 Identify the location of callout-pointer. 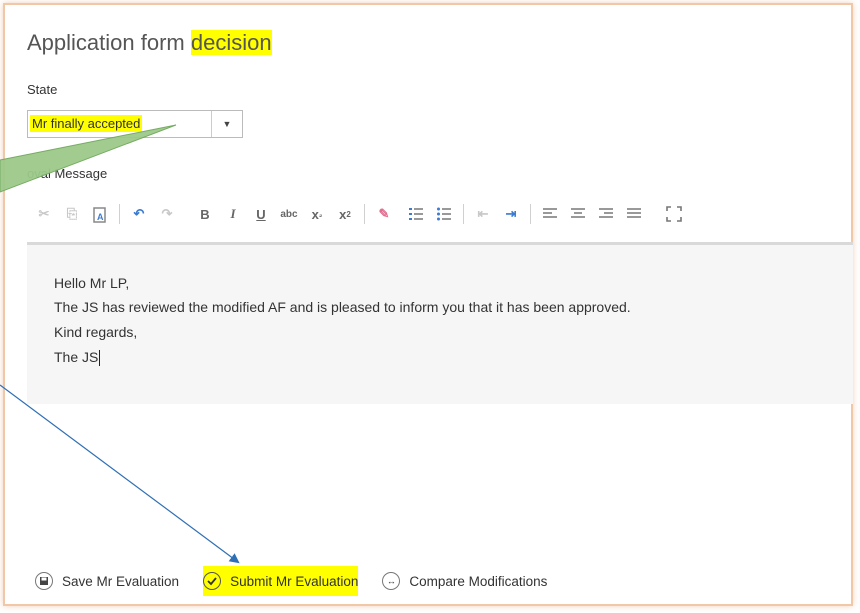
(88, 158).